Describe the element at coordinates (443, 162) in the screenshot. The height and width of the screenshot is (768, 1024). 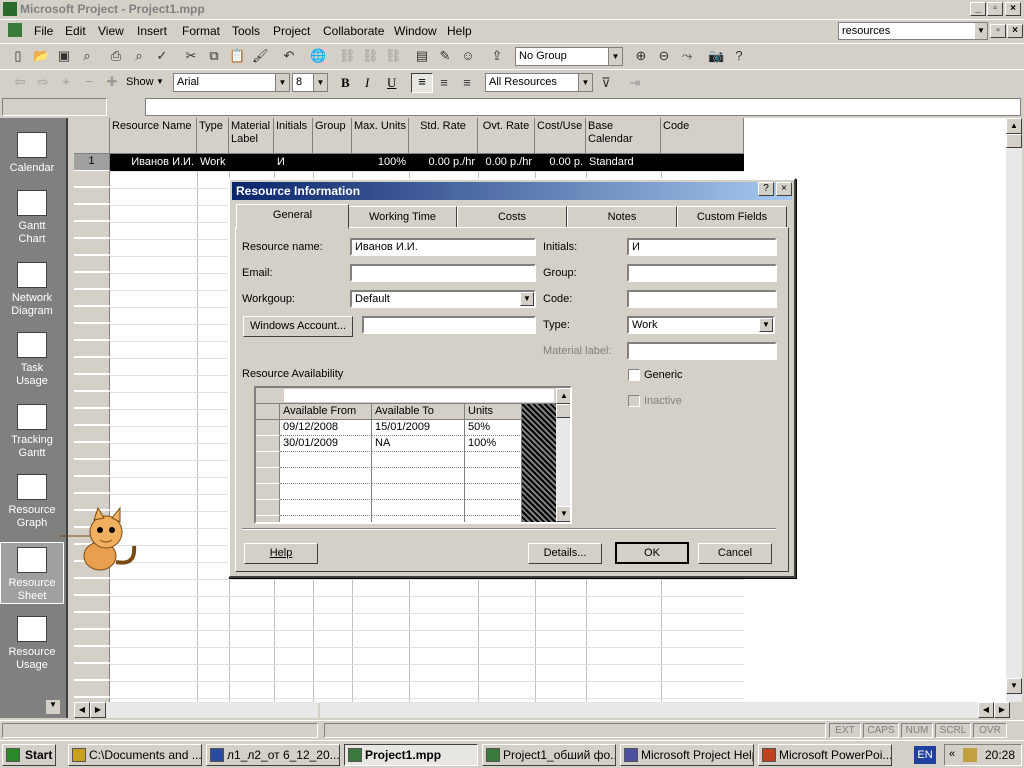
I see `cell-std-rate: 0.00 р./hr` at that location.